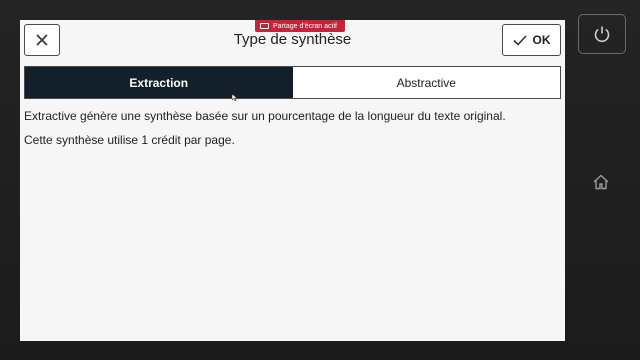 The image size is (640, 360). I want to click on tab-abstractive: Abstractive, so click(426, 82).